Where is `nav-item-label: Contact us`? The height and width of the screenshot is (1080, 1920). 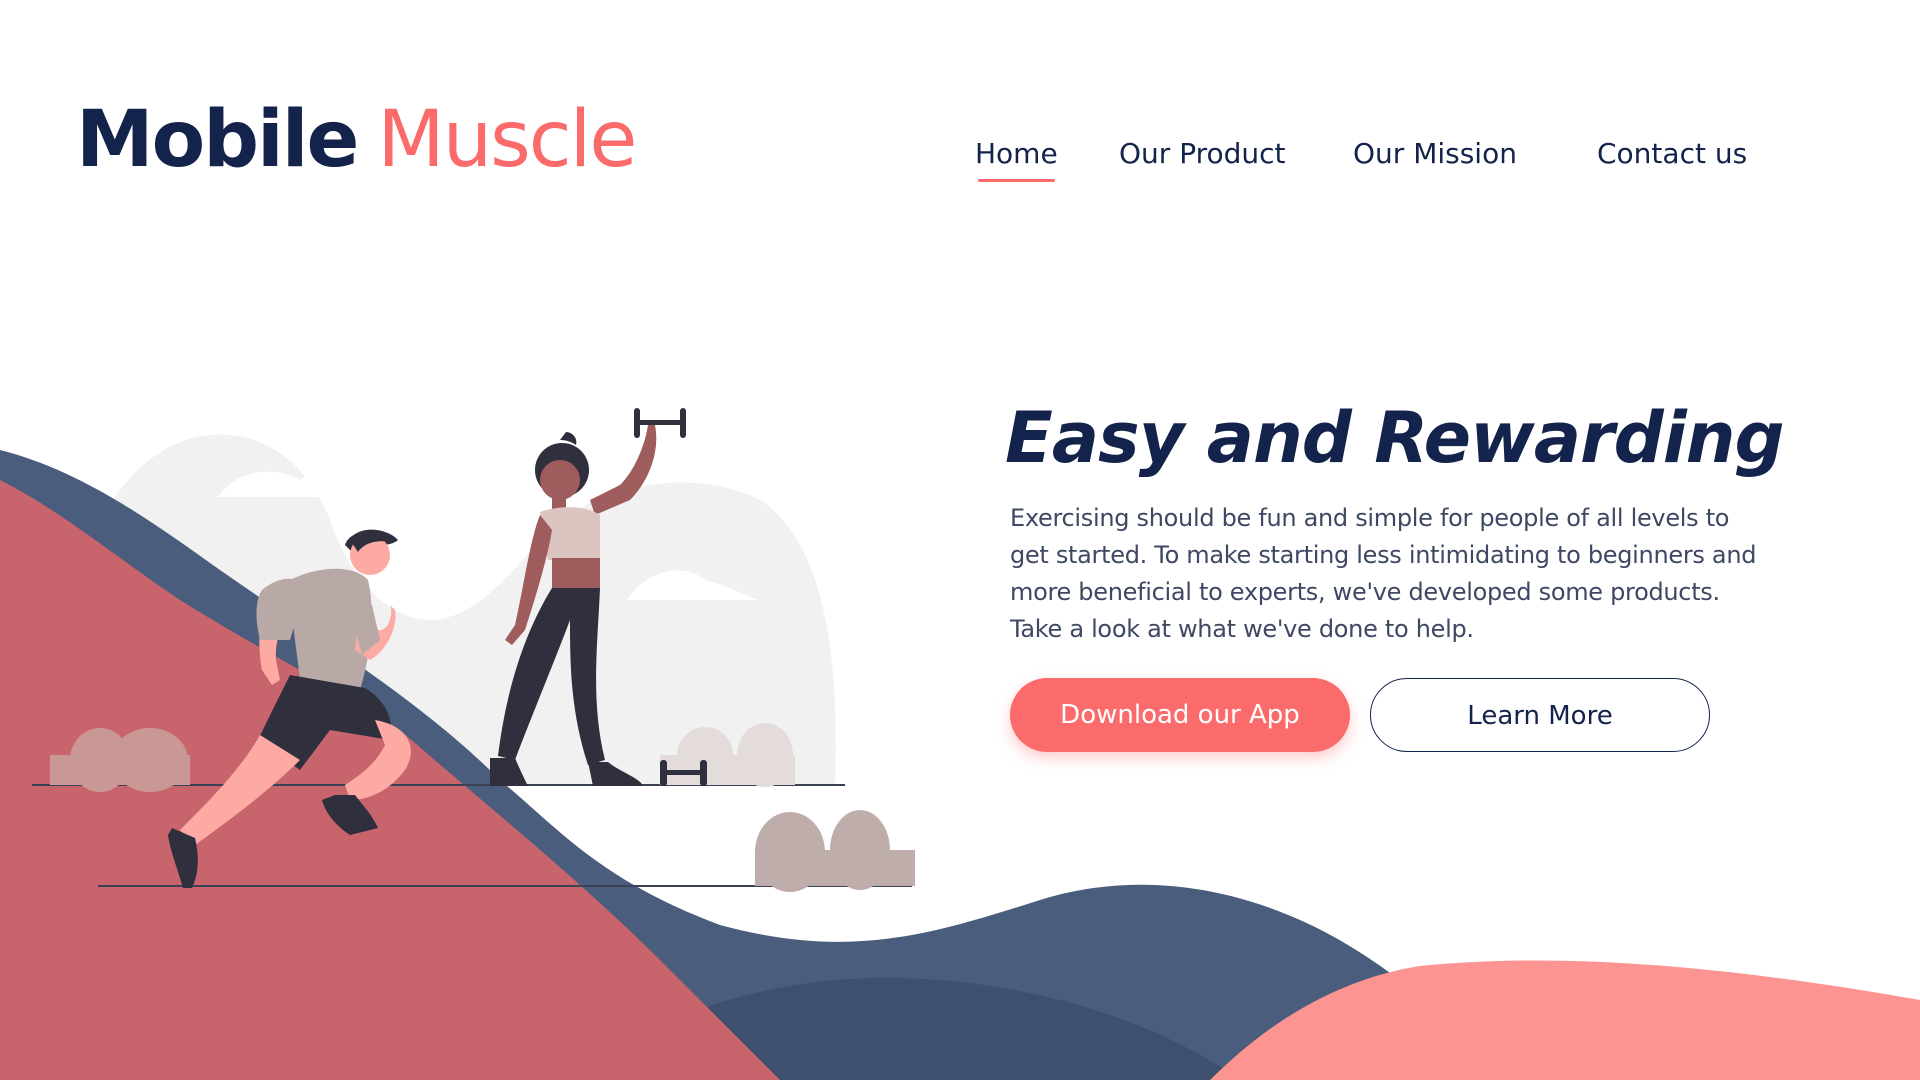
nav-item-label: Contact us is located at coordinates (1672, 153).